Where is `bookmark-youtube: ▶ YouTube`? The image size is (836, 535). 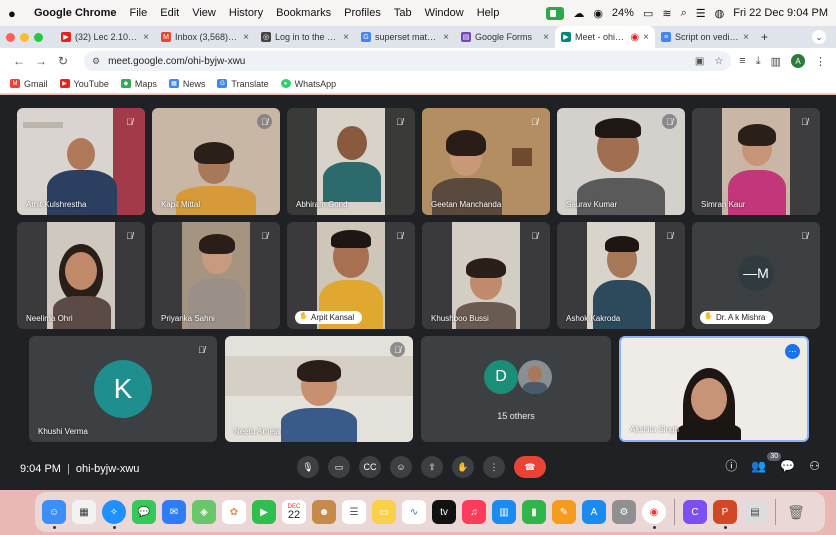
bookmark-youtube: ▶ YouTube is located at coordinates (84, 84).